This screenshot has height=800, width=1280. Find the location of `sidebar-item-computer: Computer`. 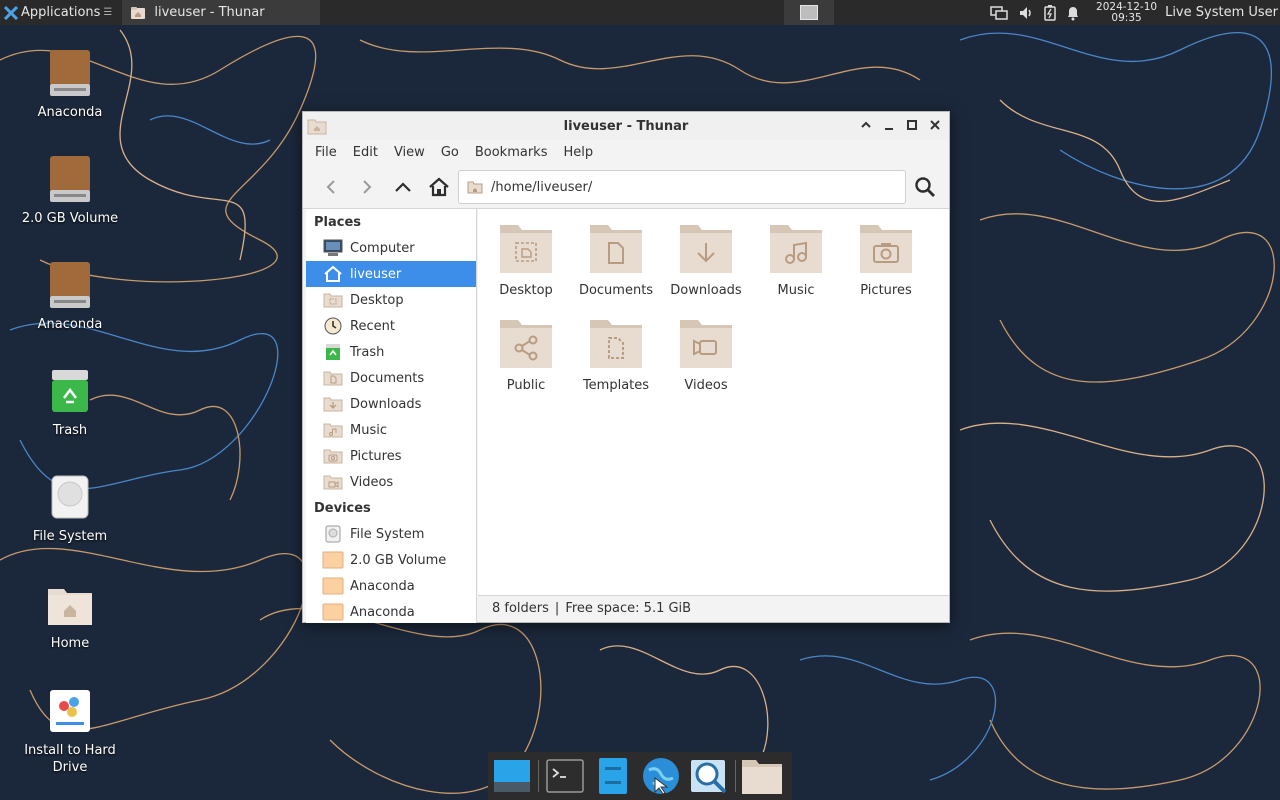

sidebar-item-computer: Computer is located at coordinates (391, 248).